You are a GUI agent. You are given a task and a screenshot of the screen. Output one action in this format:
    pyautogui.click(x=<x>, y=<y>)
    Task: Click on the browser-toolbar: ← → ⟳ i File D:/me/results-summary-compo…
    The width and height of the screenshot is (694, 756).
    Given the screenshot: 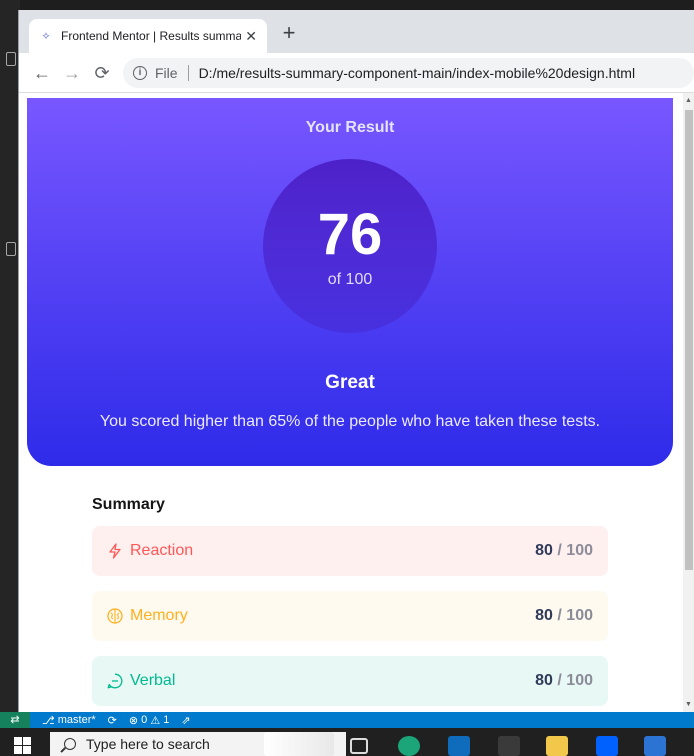 What is the action you would take?
    pyautogui.click(x=356, y=73)
    